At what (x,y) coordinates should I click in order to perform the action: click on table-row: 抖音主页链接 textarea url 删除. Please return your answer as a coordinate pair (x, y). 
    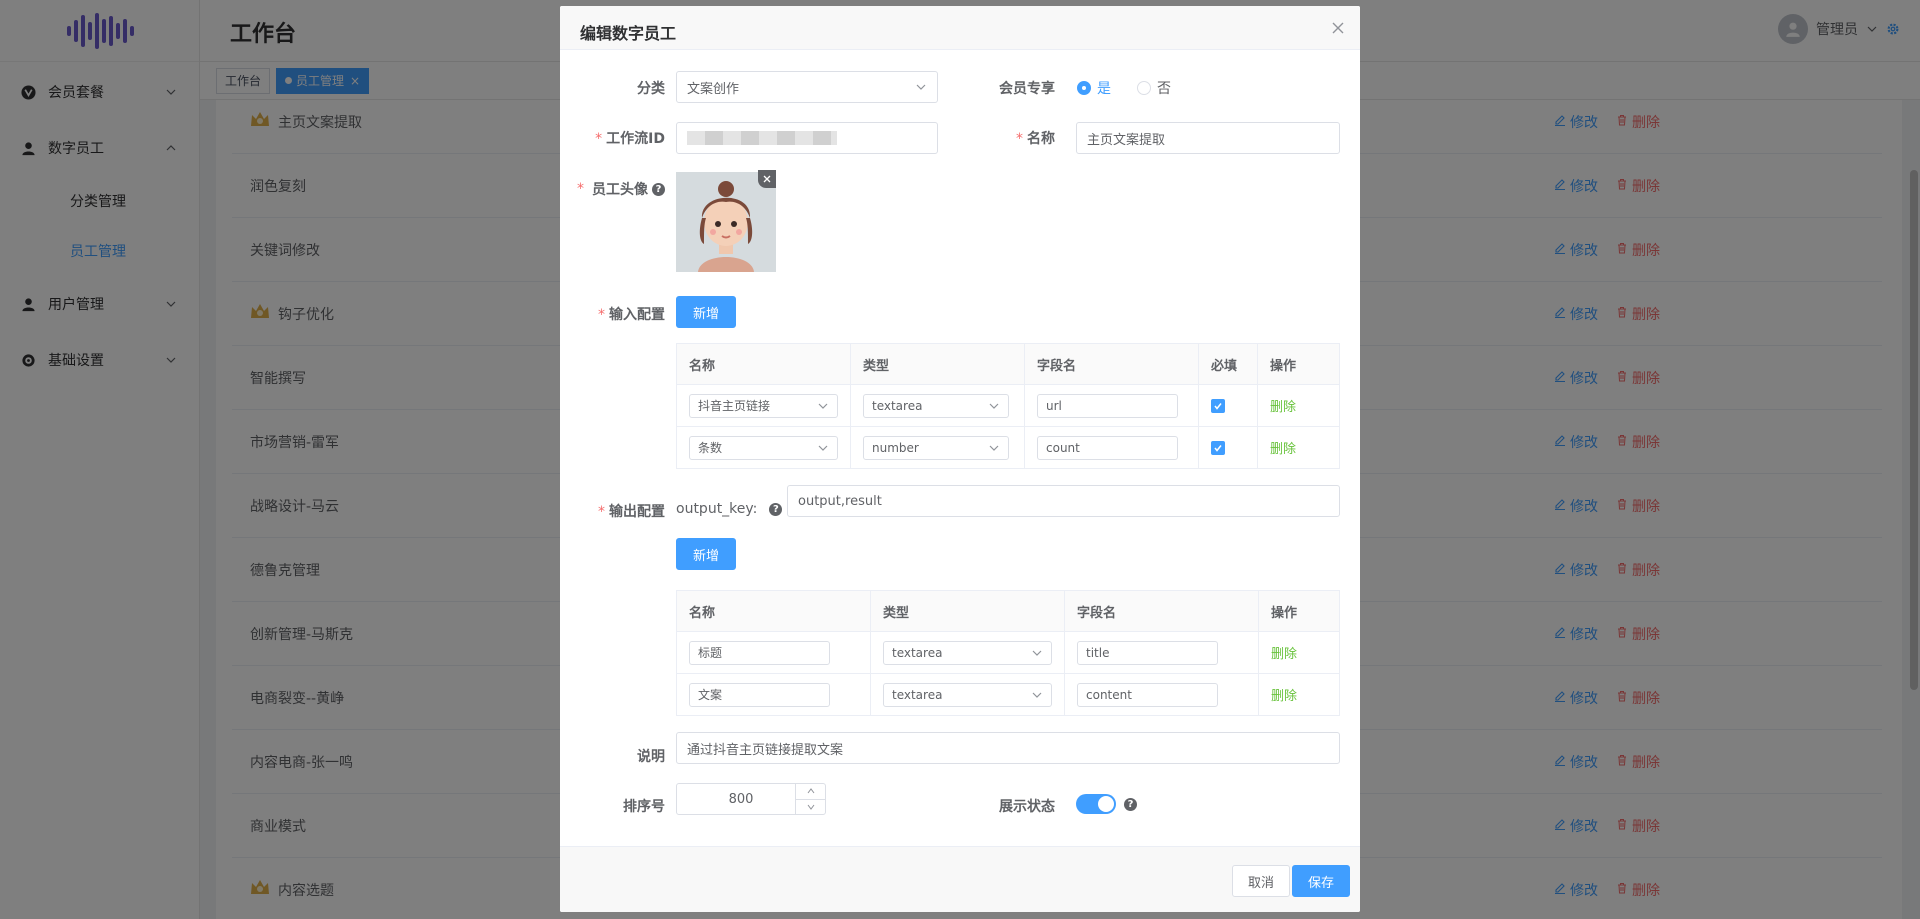
    Looking at the image, I should click on (1008, 406).